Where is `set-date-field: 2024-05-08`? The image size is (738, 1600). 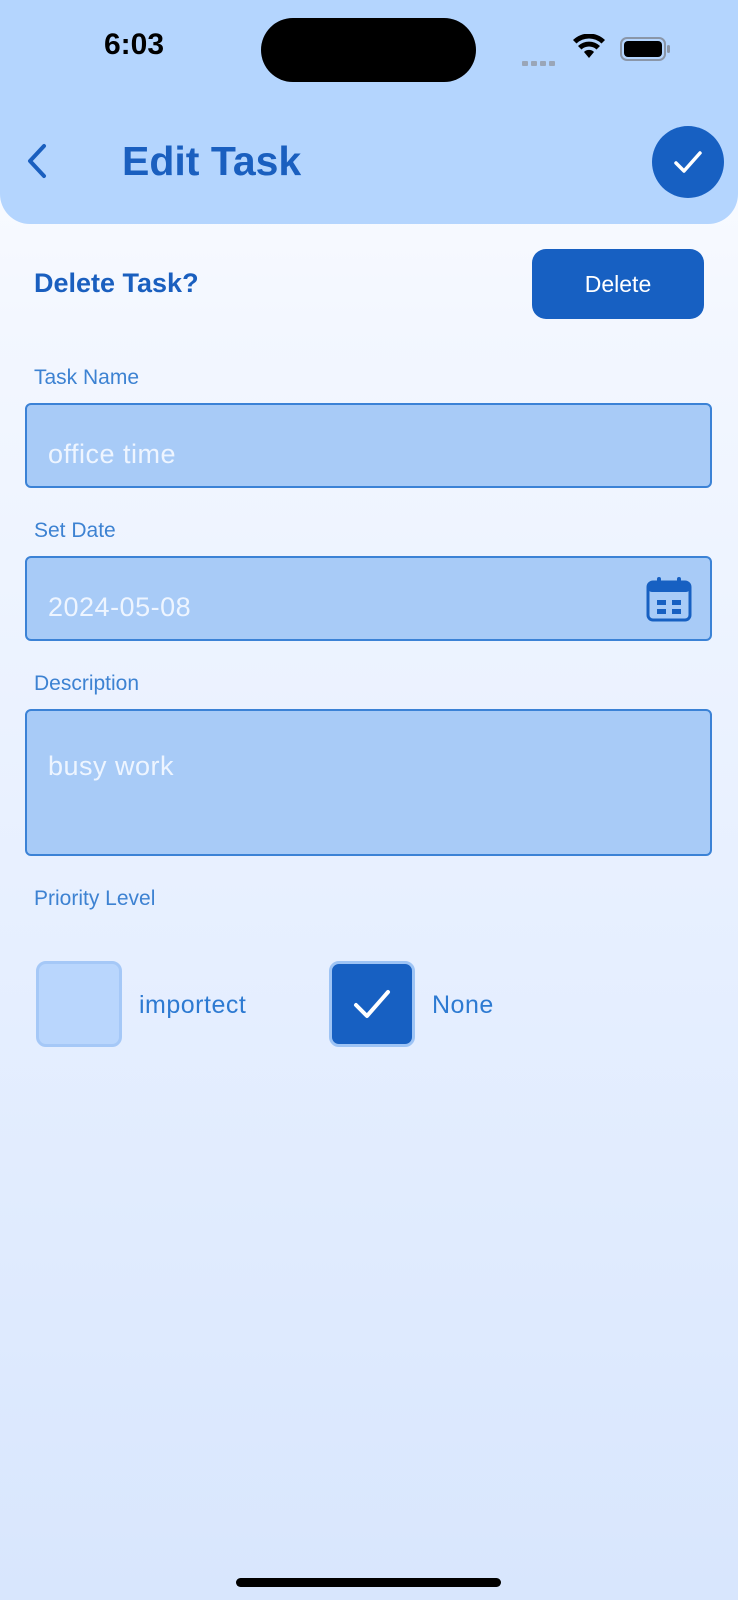
set-date-field: 2024-05-08 is located at coordinates (368, 598).